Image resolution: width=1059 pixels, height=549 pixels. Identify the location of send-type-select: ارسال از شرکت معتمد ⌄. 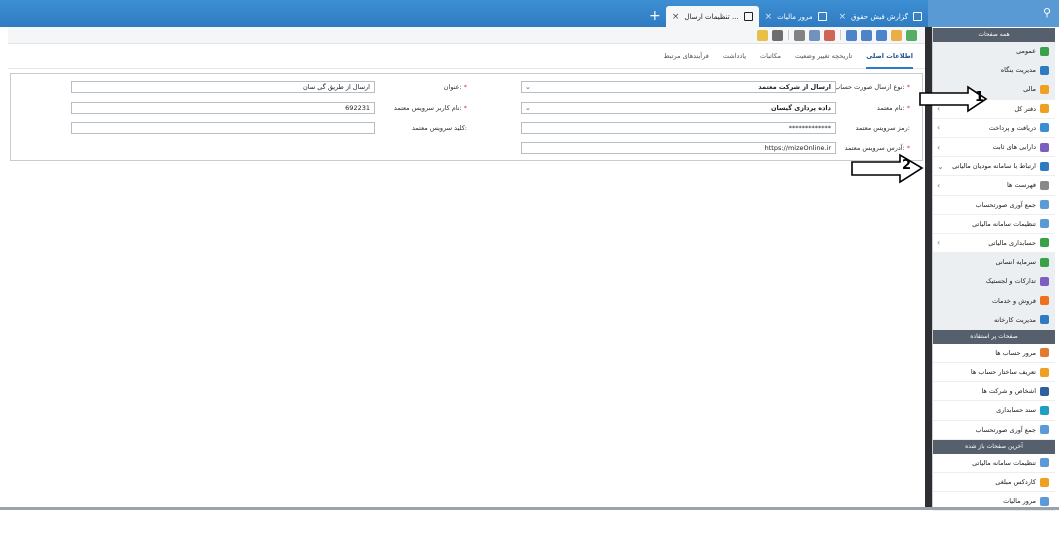
(678, 87).